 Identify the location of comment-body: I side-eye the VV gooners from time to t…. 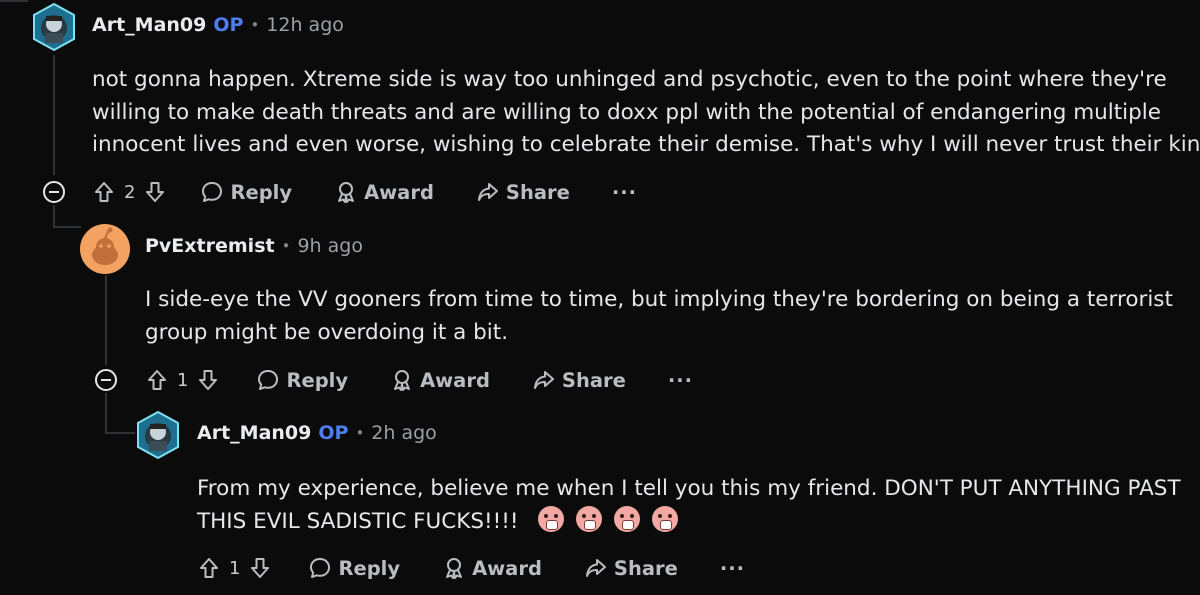
(659, 316).